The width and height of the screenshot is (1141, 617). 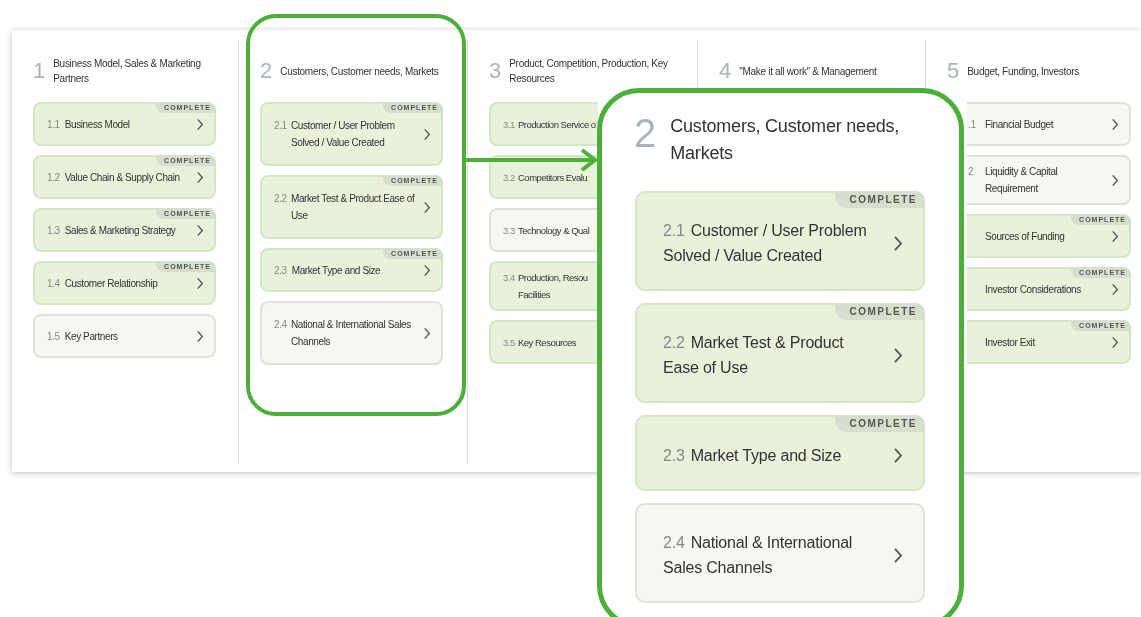 I want to click on column-title: Business Model, Sales & Marketing Partners, so click(x=127, y=71).